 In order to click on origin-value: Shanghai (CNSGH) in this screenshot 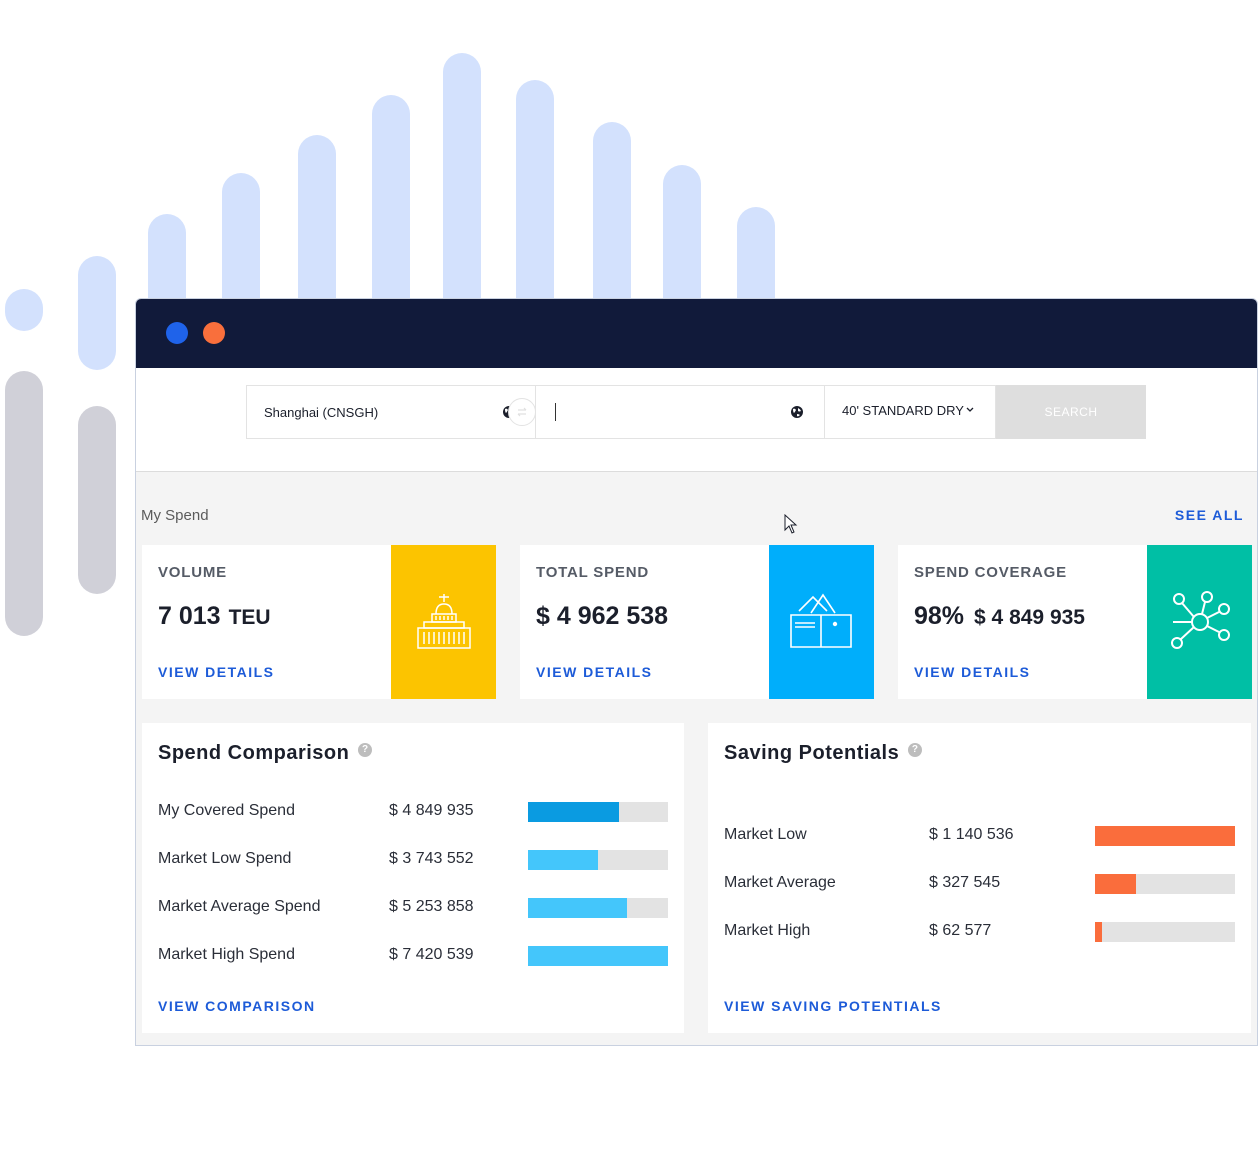, I will do `click(321, 412)`.